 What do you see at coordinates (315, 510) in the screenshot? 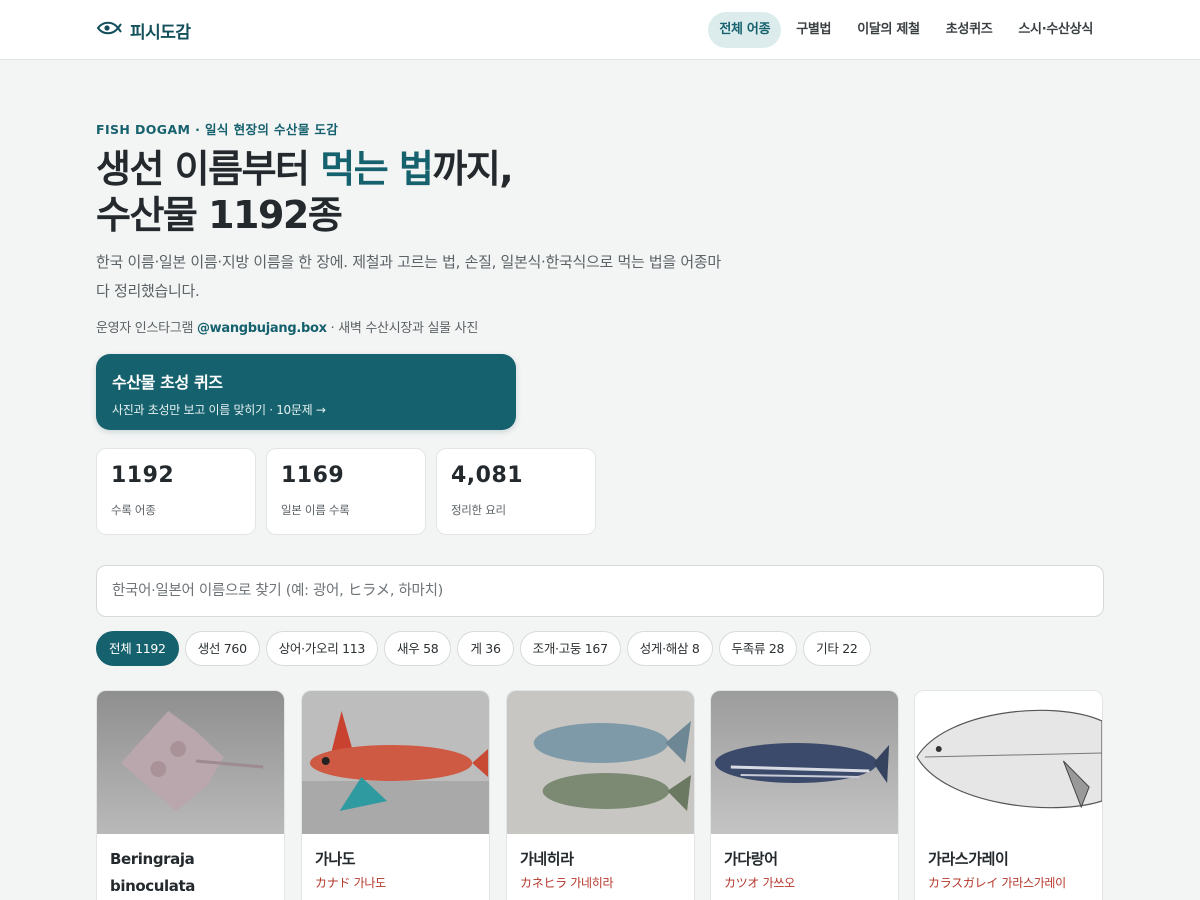
I see `stat-label: 일본 이름 수록` at bounding box center [315, 510].